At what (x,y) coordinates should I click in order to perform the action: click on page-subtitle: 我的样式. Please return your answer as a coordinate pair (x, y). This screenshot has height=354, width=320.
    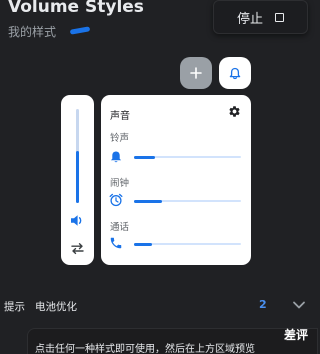
    Looking at the image, I should click on (32, 32).